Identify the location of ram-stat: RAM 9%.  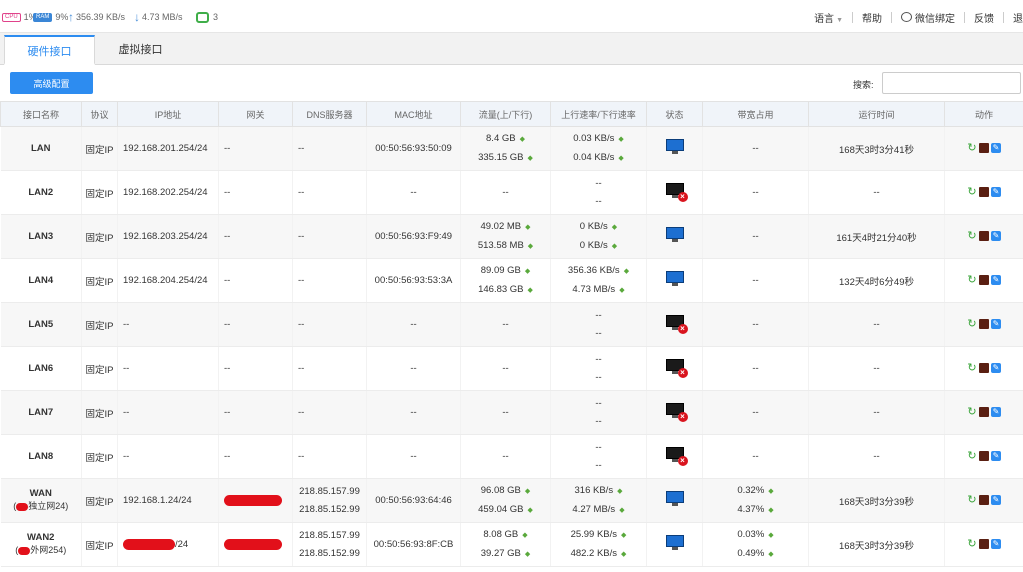
(50, 17).